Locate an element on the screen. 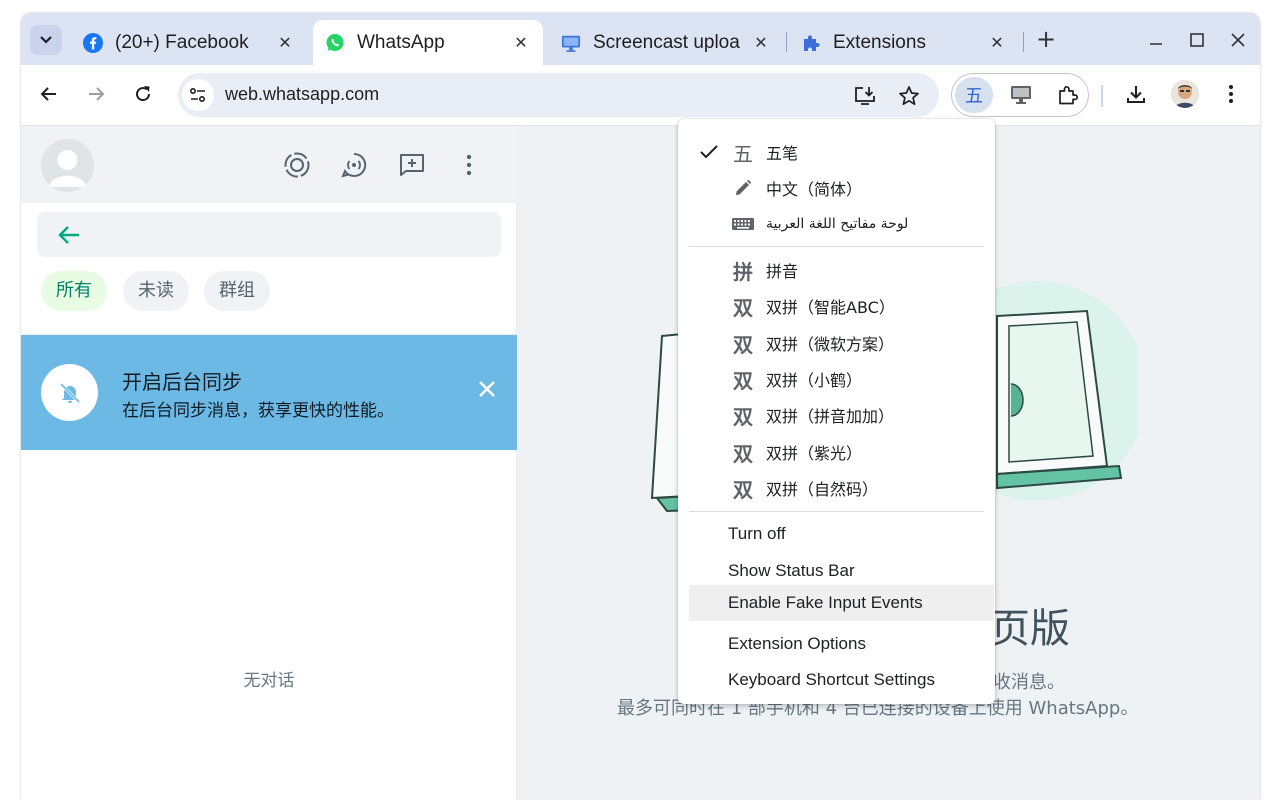 This screenshot has height=800, width=1280. new-tab-button: + is located at coordinates (1046, 39).